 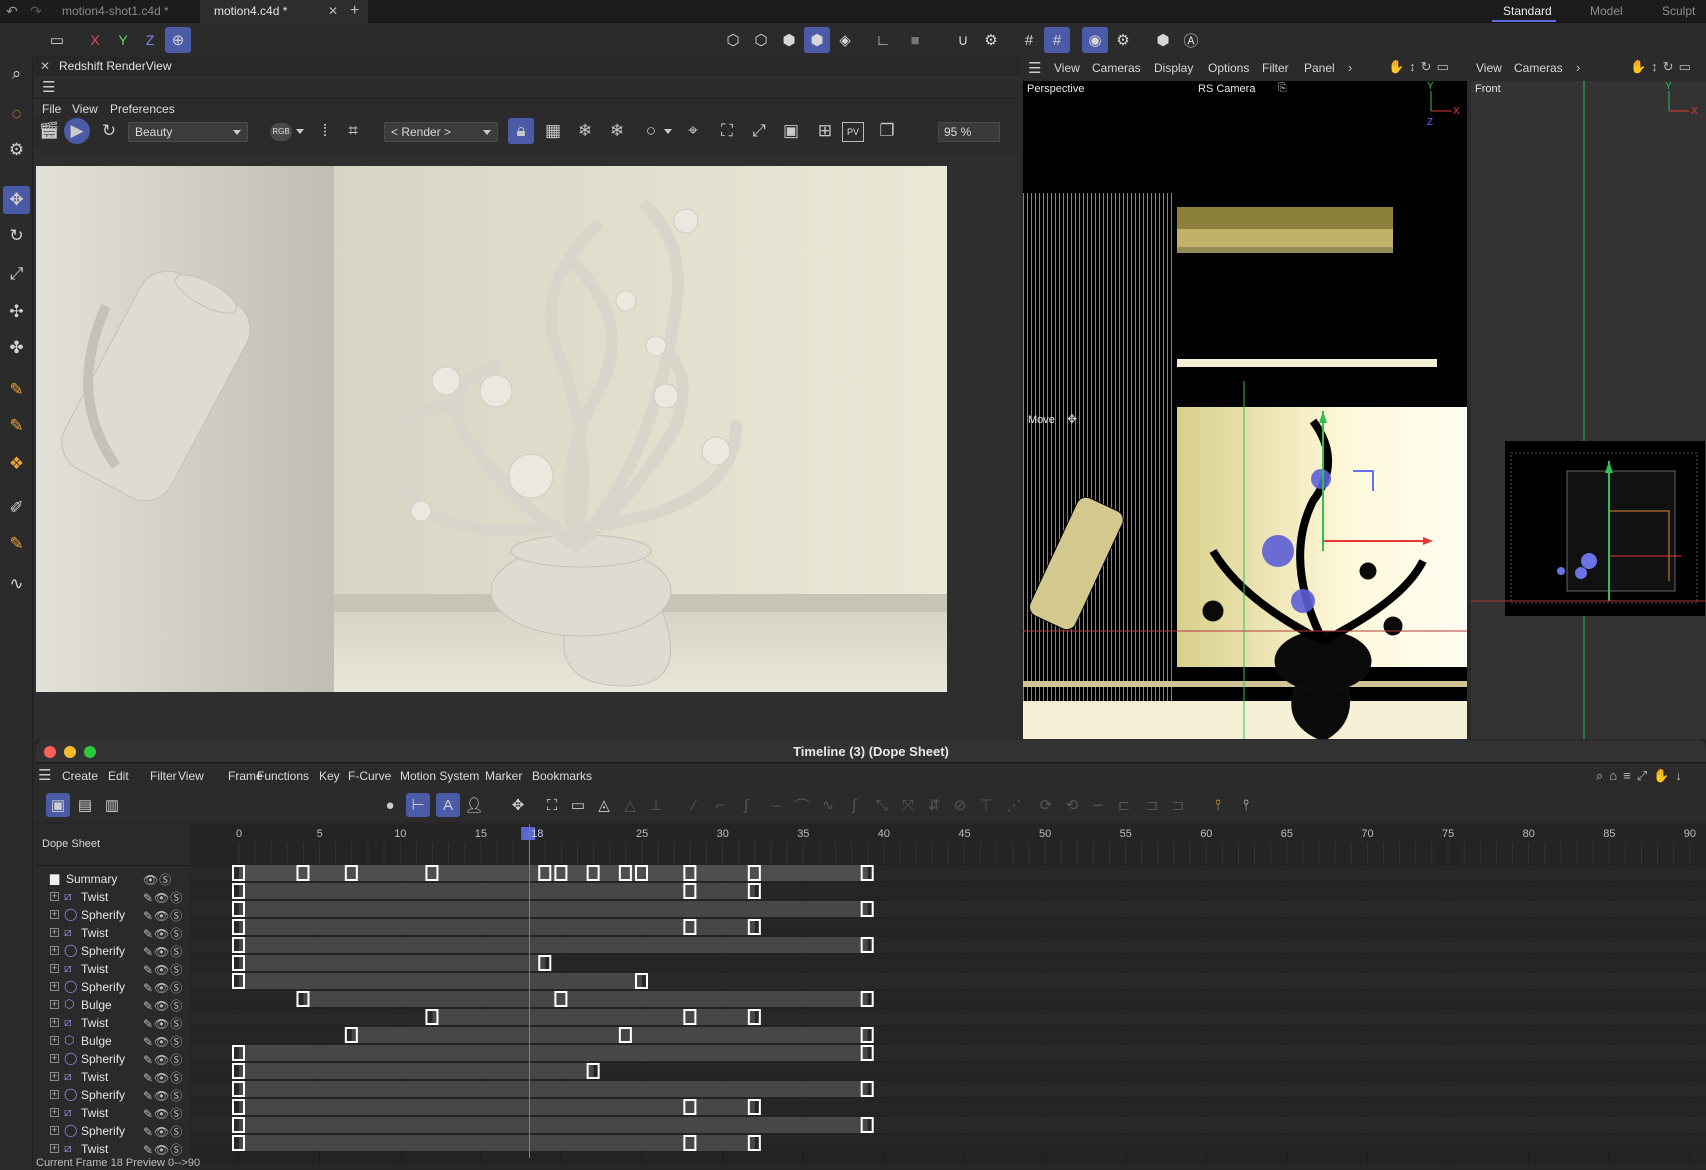 I want to click on front-viewport: Front Y X, so click(x=1588, y=410).